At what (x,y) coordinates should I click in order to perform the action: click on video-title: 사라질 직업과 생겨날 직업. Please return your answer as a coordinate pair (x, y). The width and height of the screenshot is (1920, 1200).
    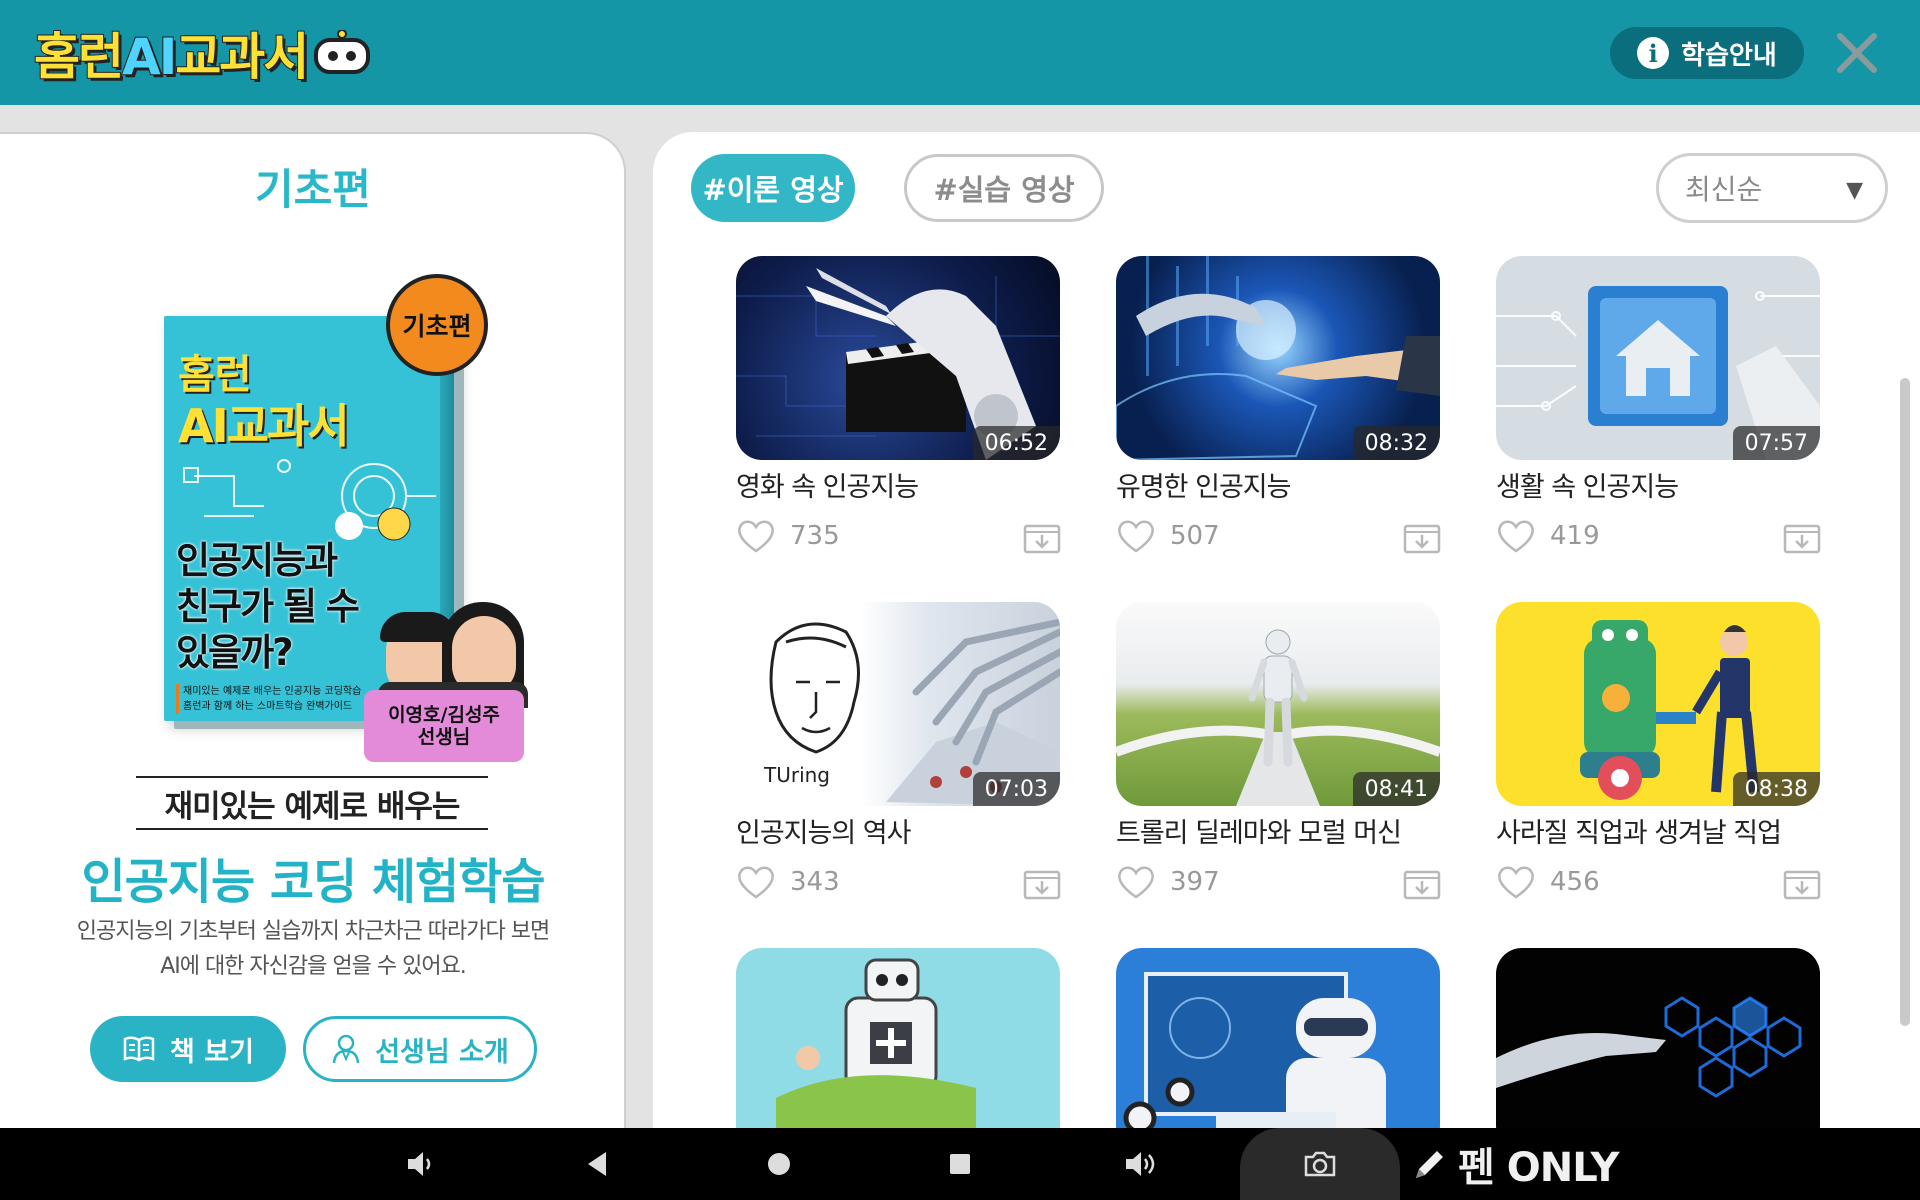
    Looking at the image, I should click on (1659, 834).